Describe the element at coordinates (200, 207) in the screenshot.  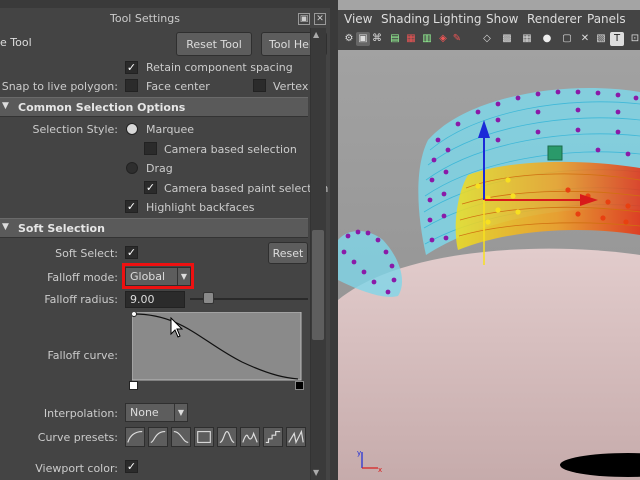
I see `highlight-backfaces-label: Highlight backfaces` at that location.